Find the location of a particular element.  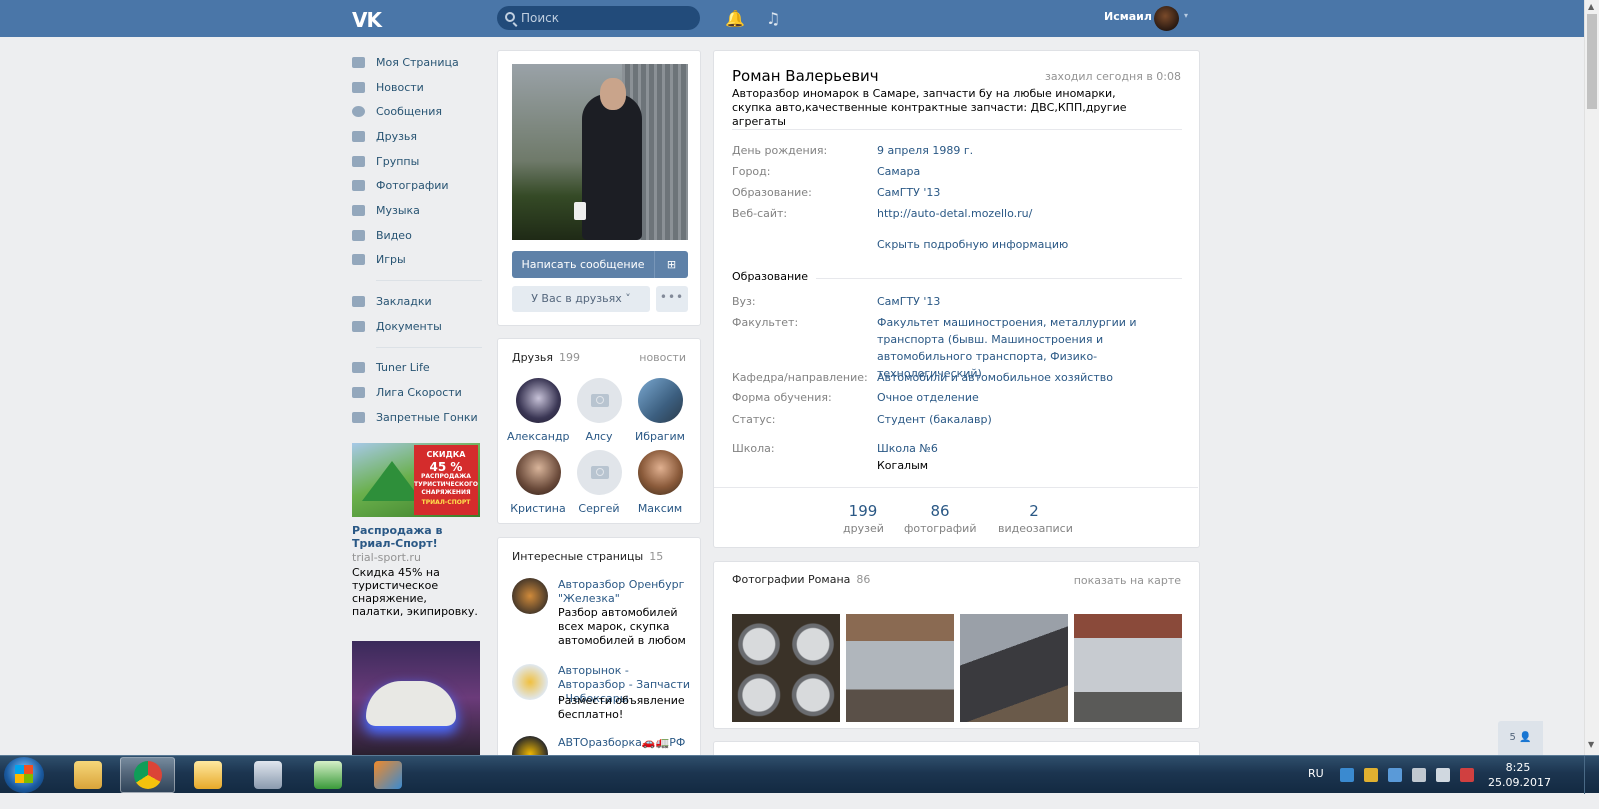

taskbar-explorer is located at coordinates (87, 775).